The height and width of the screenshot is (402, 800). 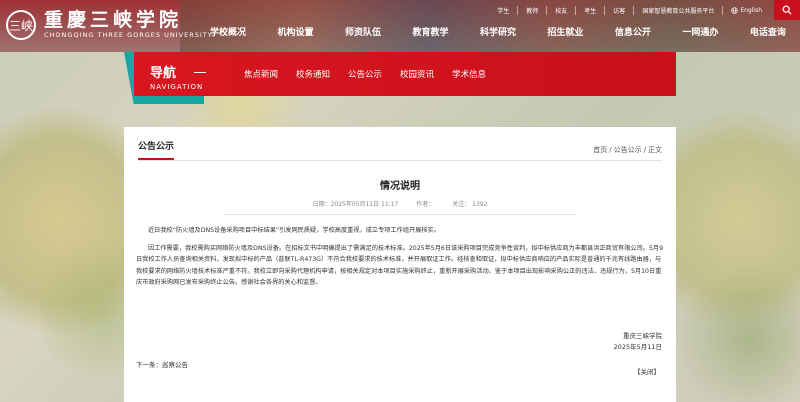 I want to click on close-button: 【关闭】, so click(x=647, y=371).